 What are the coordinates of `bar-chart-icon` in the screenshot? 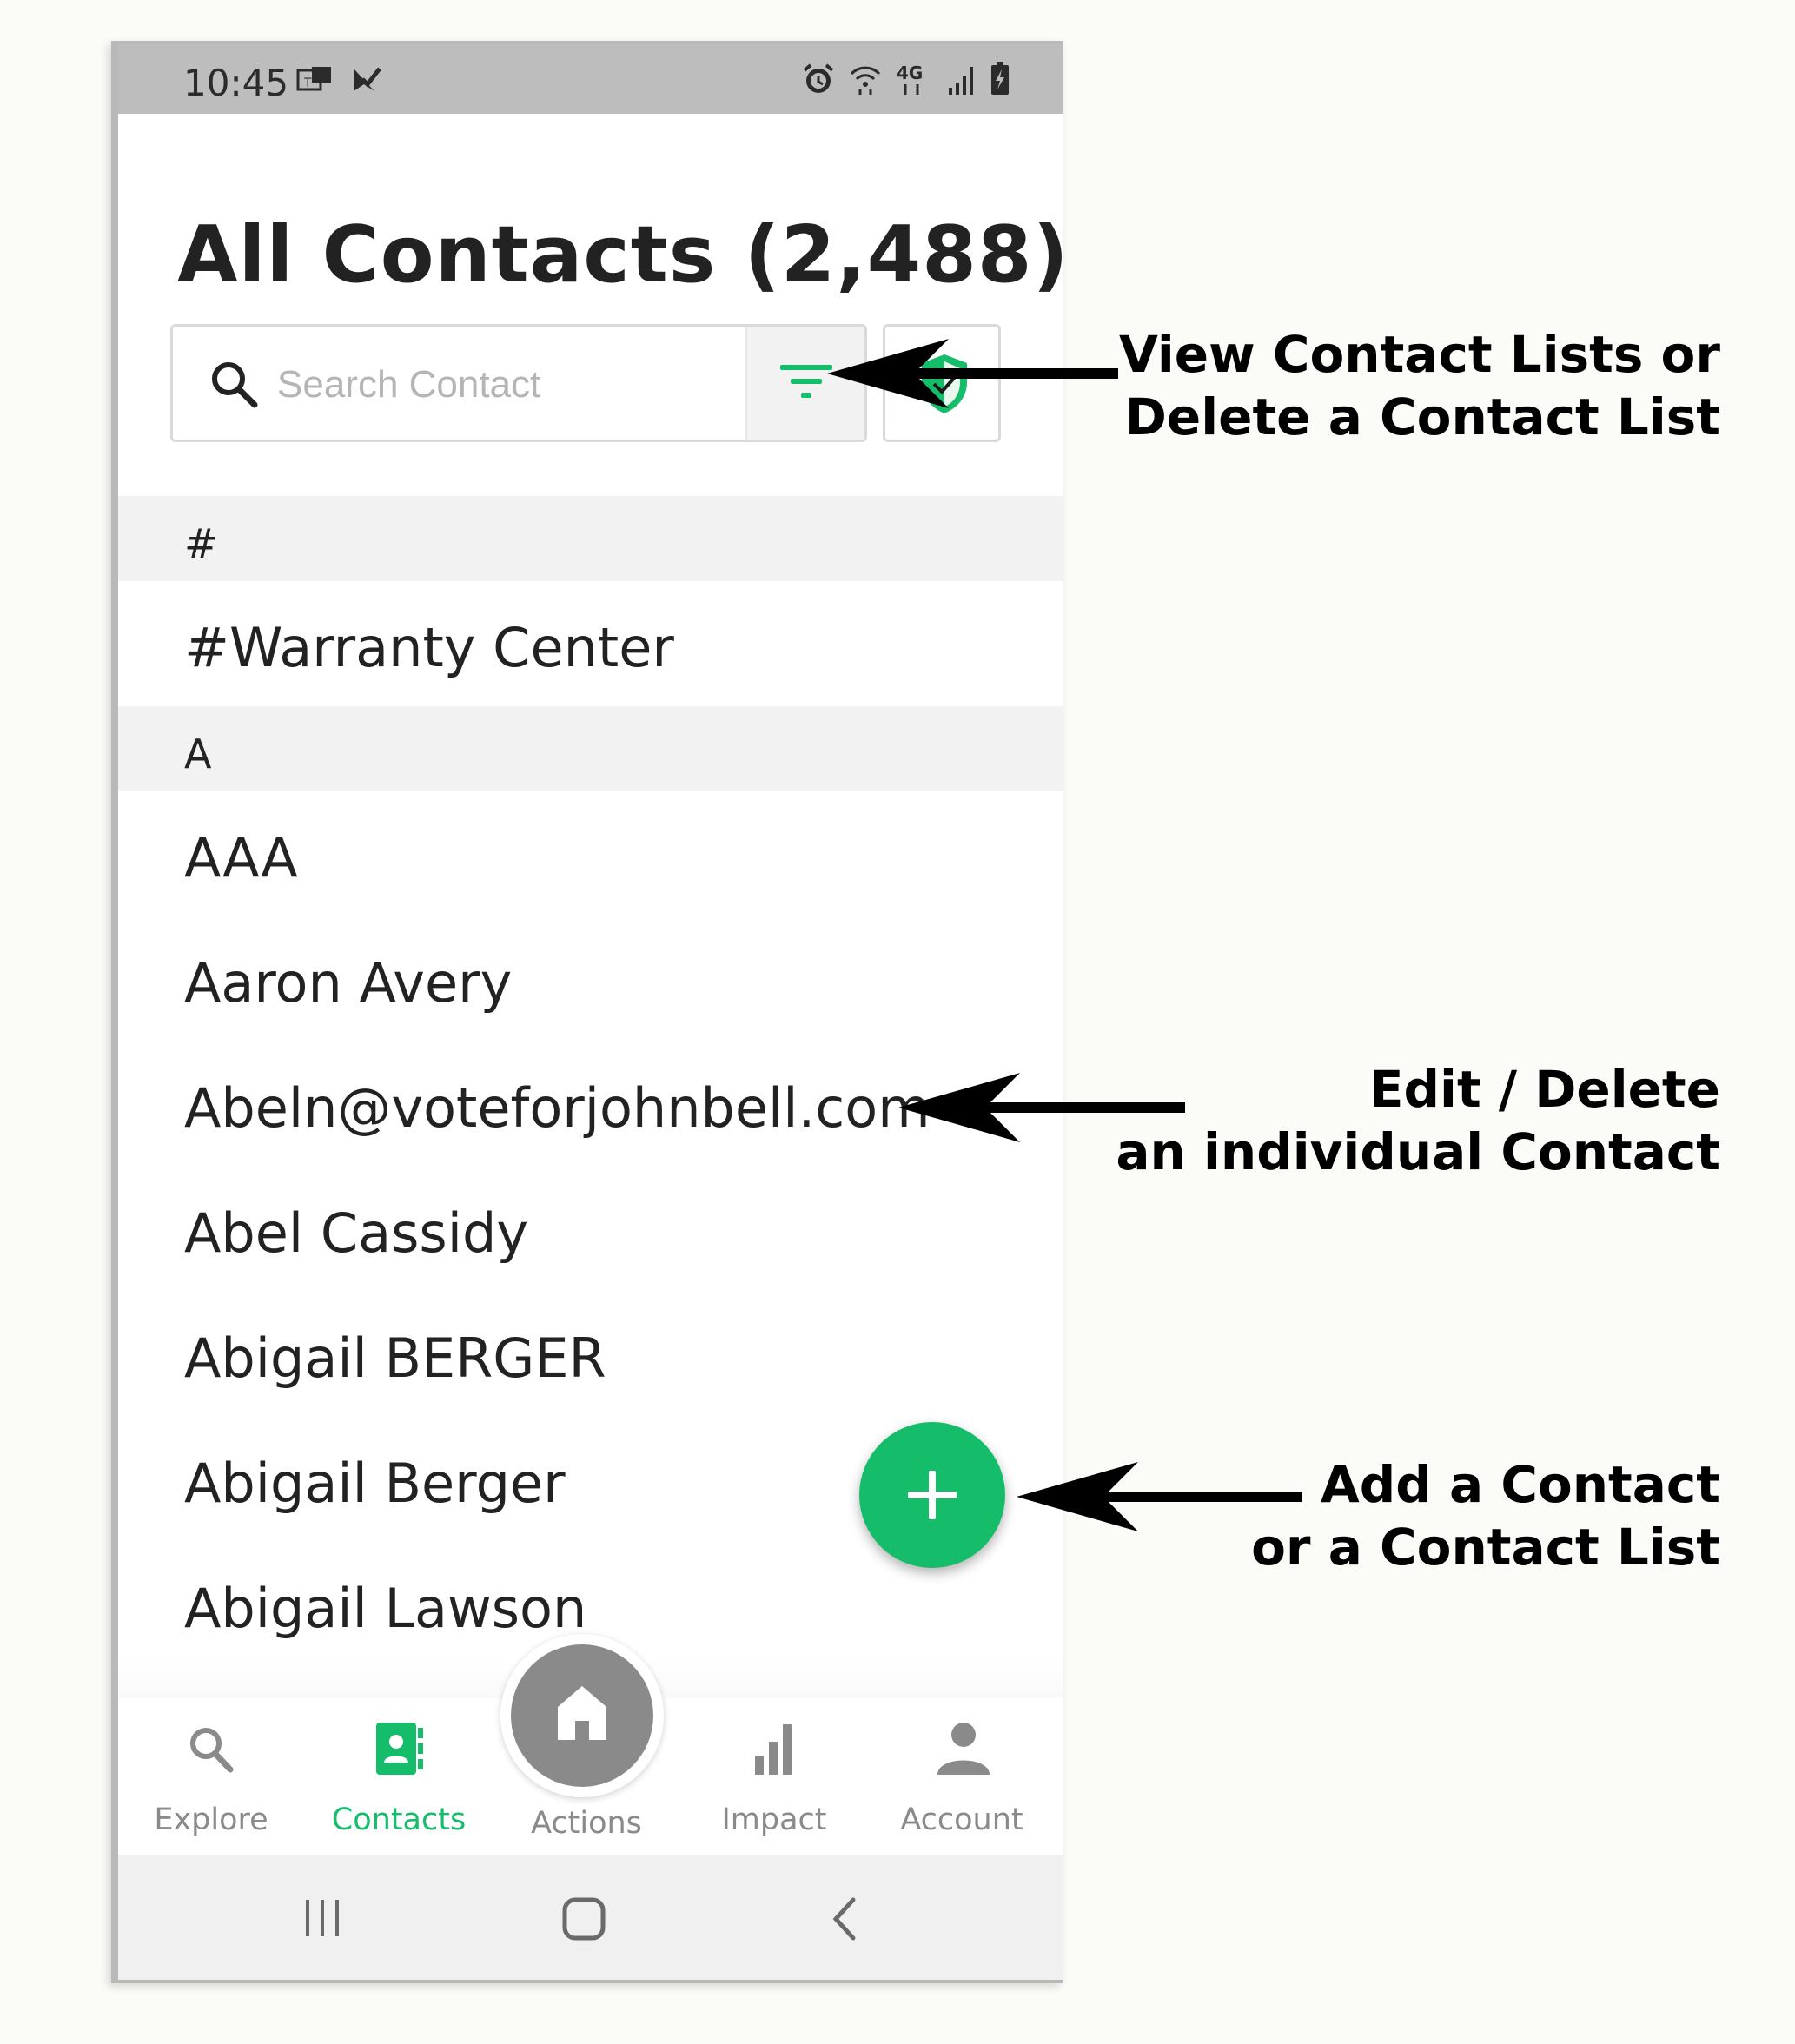 It's located at (774, 1749).